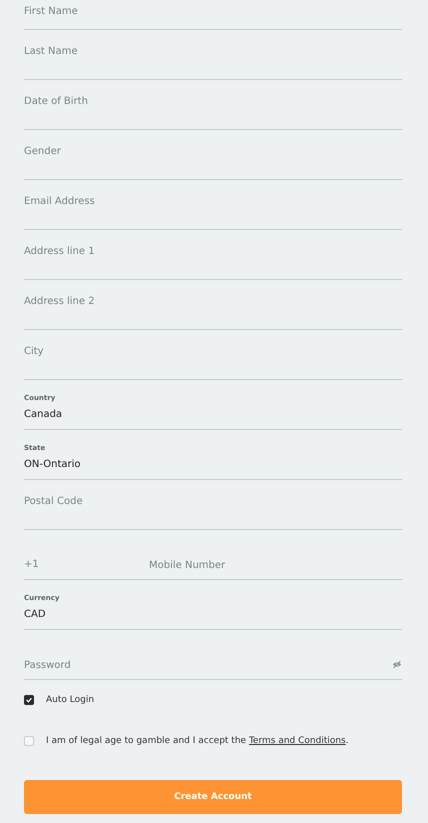 The image size is (428, 823). What do you see at coordinates (213, 301) in the screenshot?
I see `text-field: Address line 2` at bounding box center [213, 301].